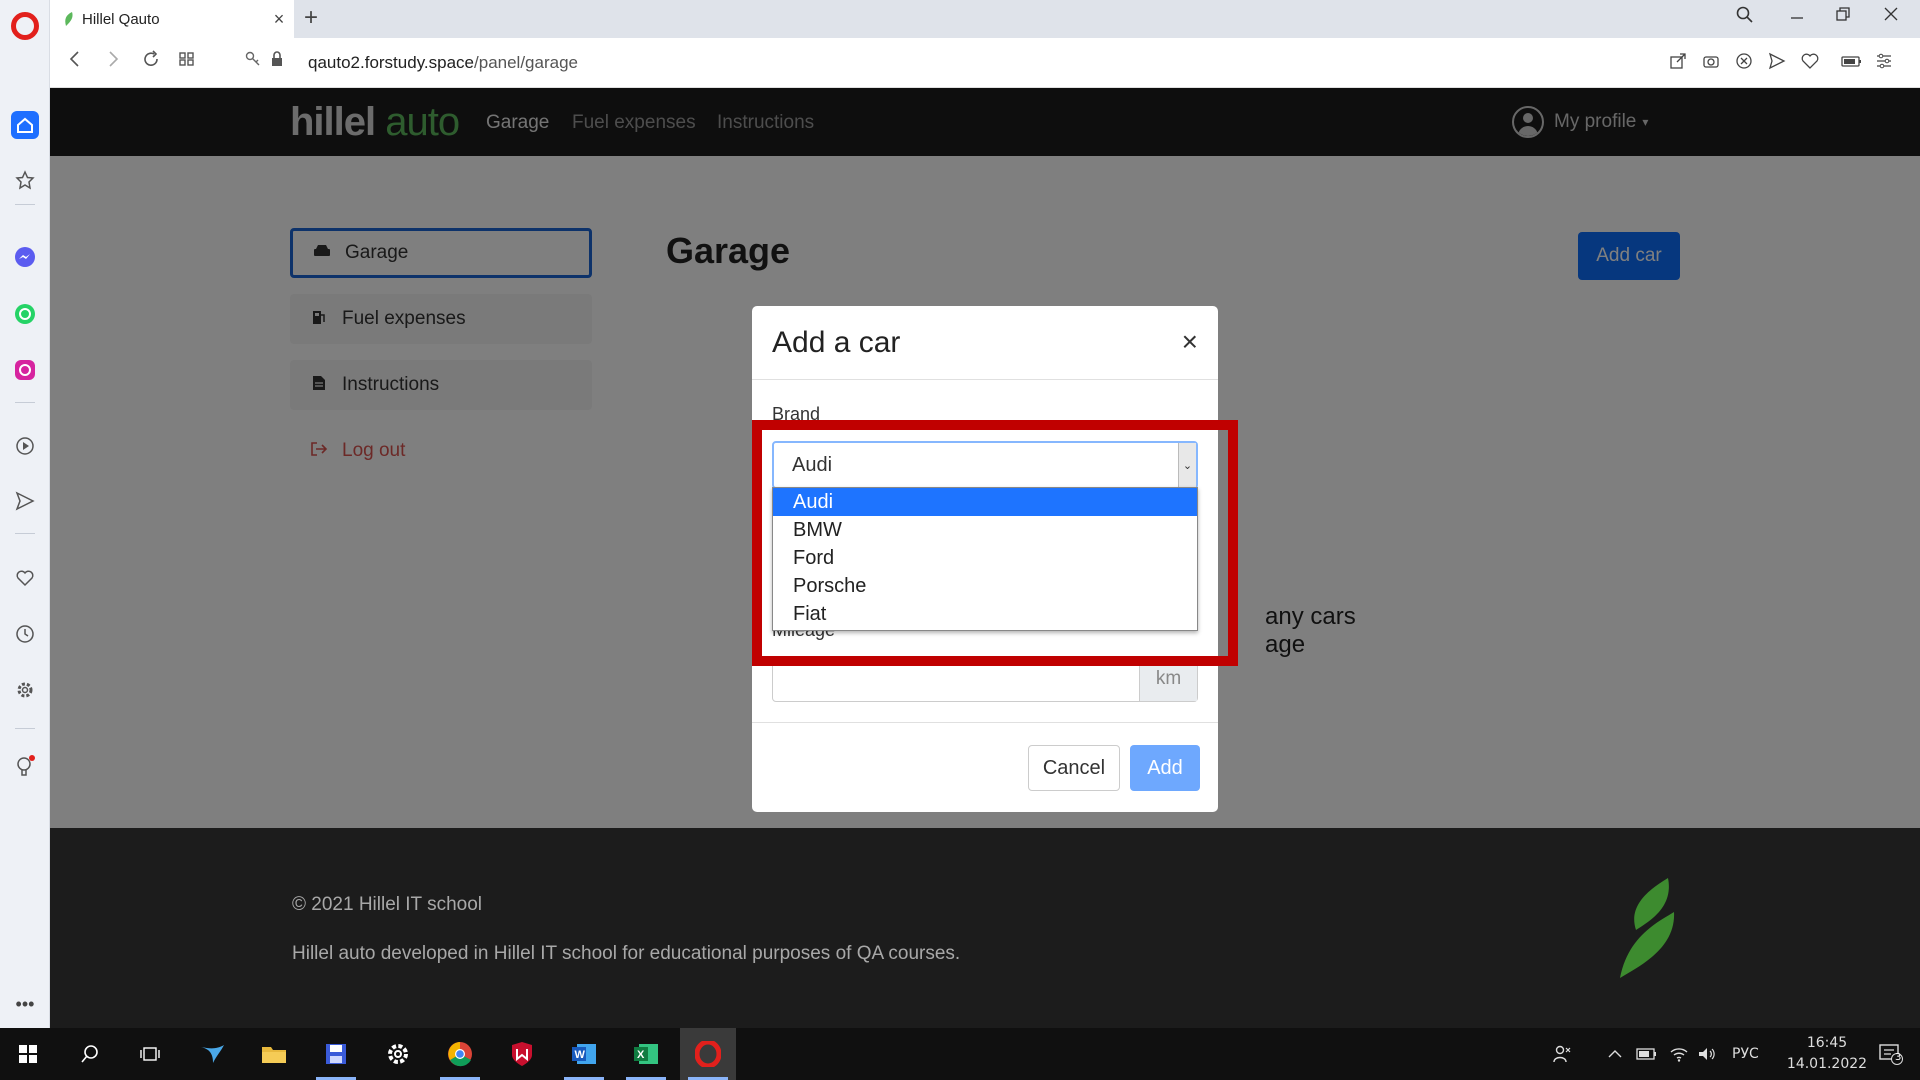  What do you see at coordinates (836, 342) in the screenshot?
I see `modal-title: Add a car` at bounding box center [836, 342].